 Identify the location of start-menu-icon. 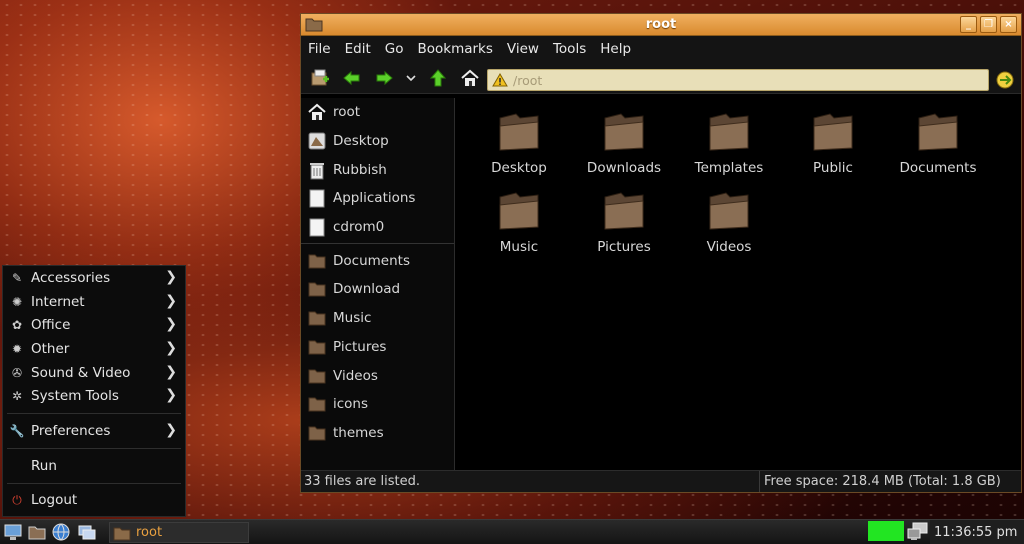
(13, 532).